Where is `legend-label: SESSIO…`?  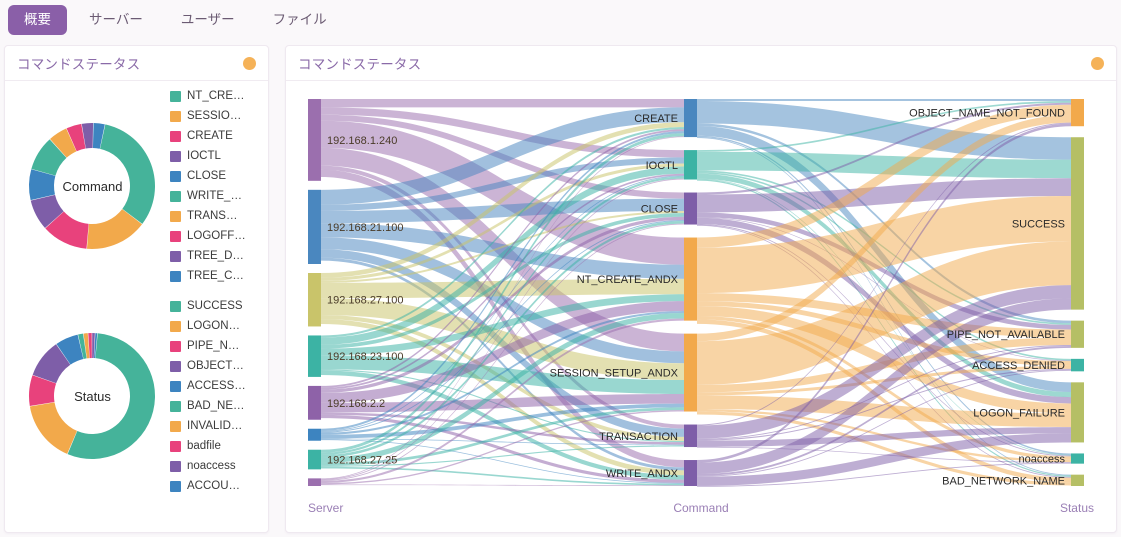
legend-label: SESSIO… is located at coordinates (214, 116).